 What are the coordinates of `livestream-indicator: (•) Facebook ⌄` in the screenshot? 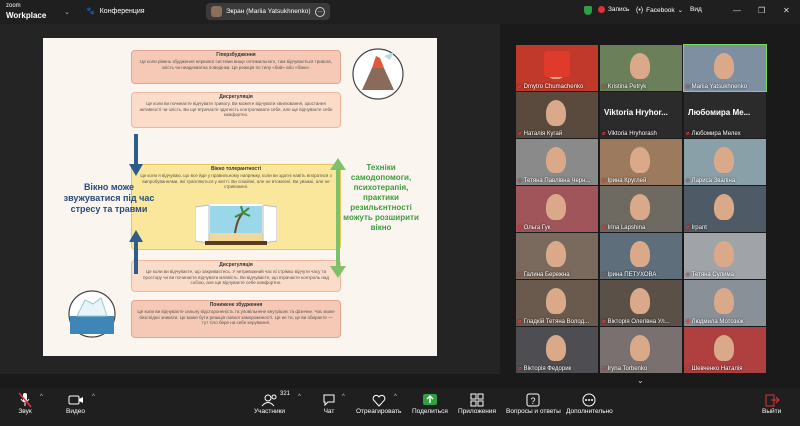 It's located at (660, 10).